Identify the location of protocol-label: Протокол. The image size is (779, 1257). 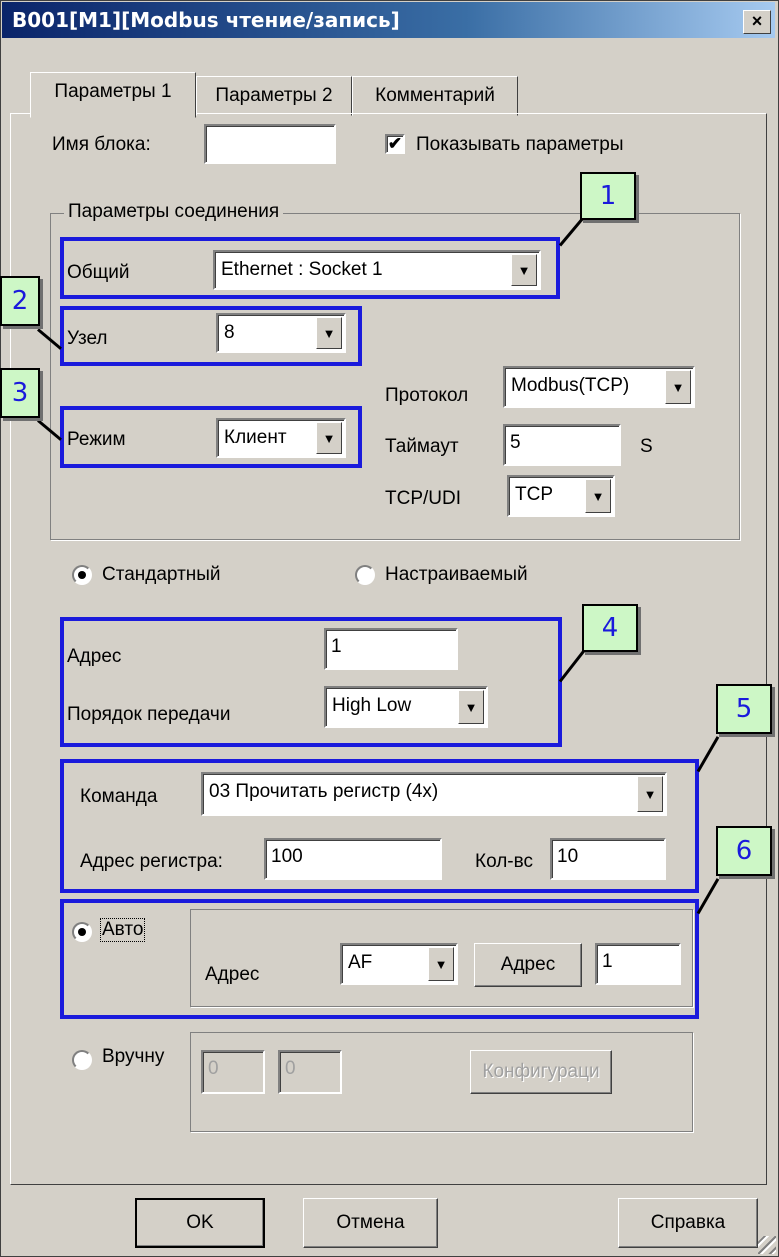
(427, 395).